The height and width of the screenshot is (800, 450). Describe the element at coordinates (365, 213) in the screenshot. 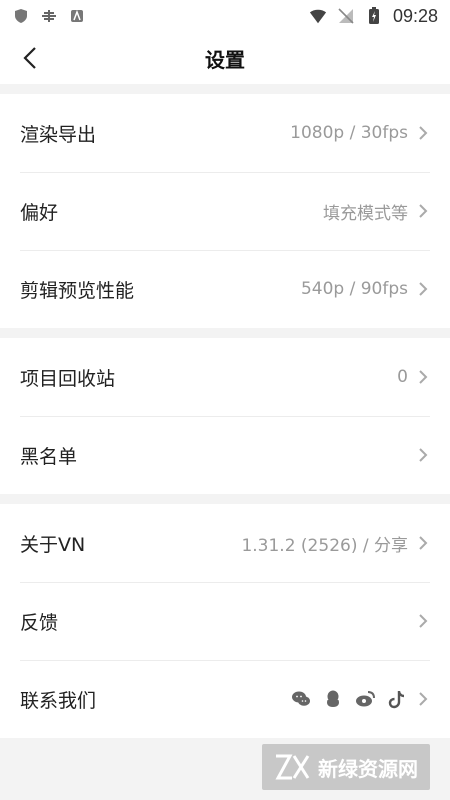

I see `row-value: 填充模式等` at that location.